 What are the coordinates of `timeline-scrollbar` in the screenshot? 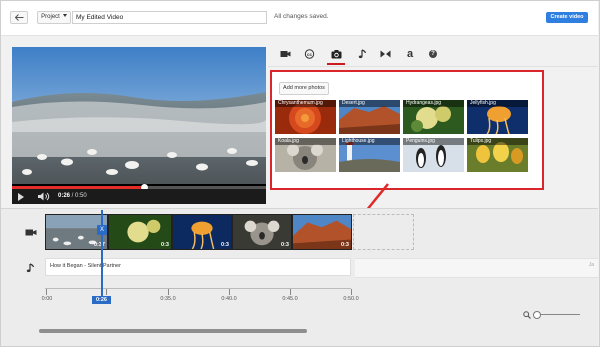 It's located at (173, 331).